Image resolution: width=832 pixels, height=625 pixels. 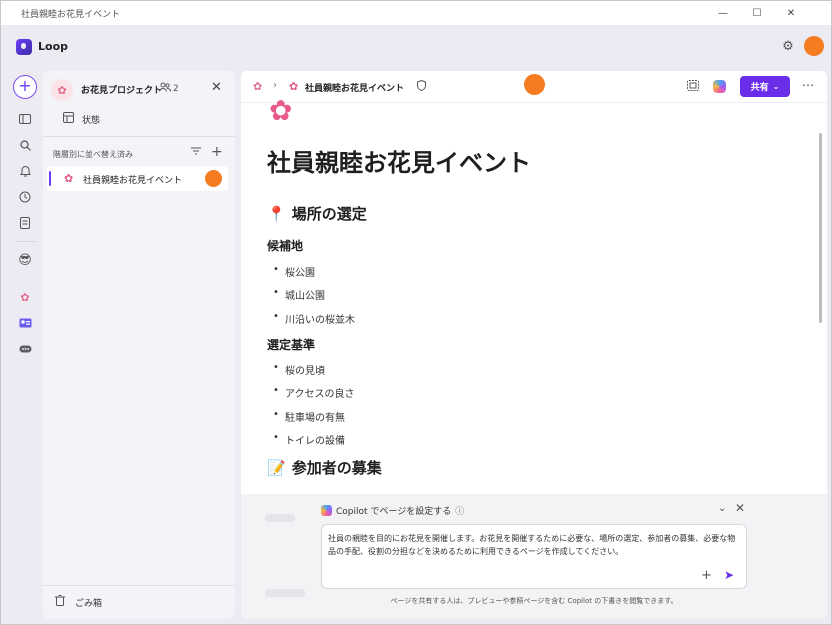 I want to click on list-item: 桜の見頃, so click(x=299, y=369).